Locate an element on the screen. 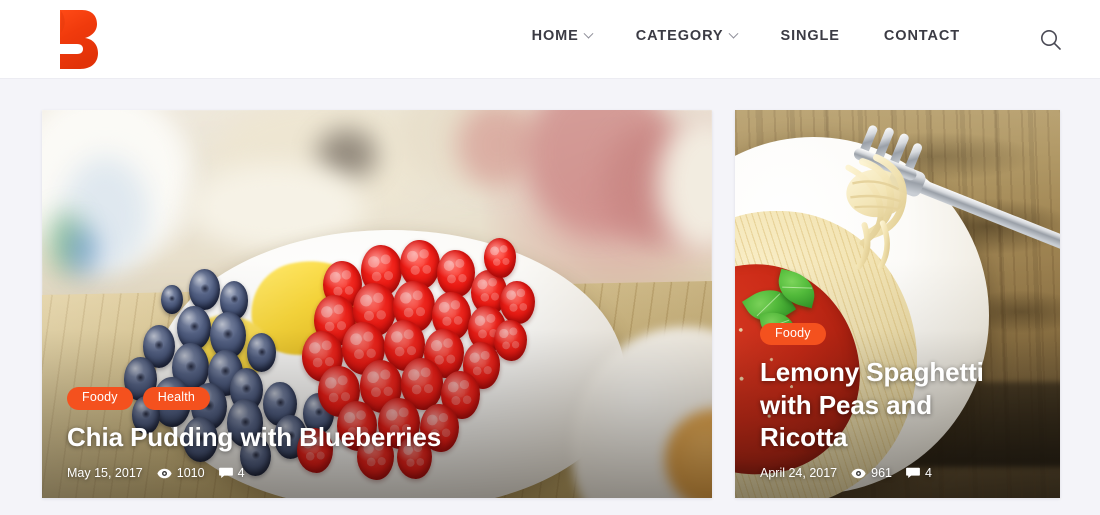 The height and width of the screenshot is (515, 1100). nav-item-single: SINGLE is located at coordinates (810, 36).